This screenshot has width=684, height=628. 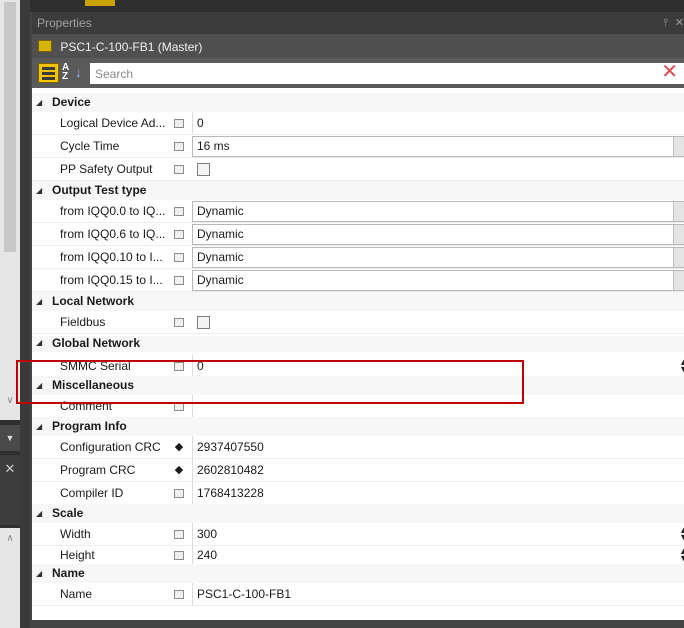 What do you see at coordinates (179, 470) in the screenshot?
I see `read-only-diamond-icon: ◆` at bounding box center [179, 470].